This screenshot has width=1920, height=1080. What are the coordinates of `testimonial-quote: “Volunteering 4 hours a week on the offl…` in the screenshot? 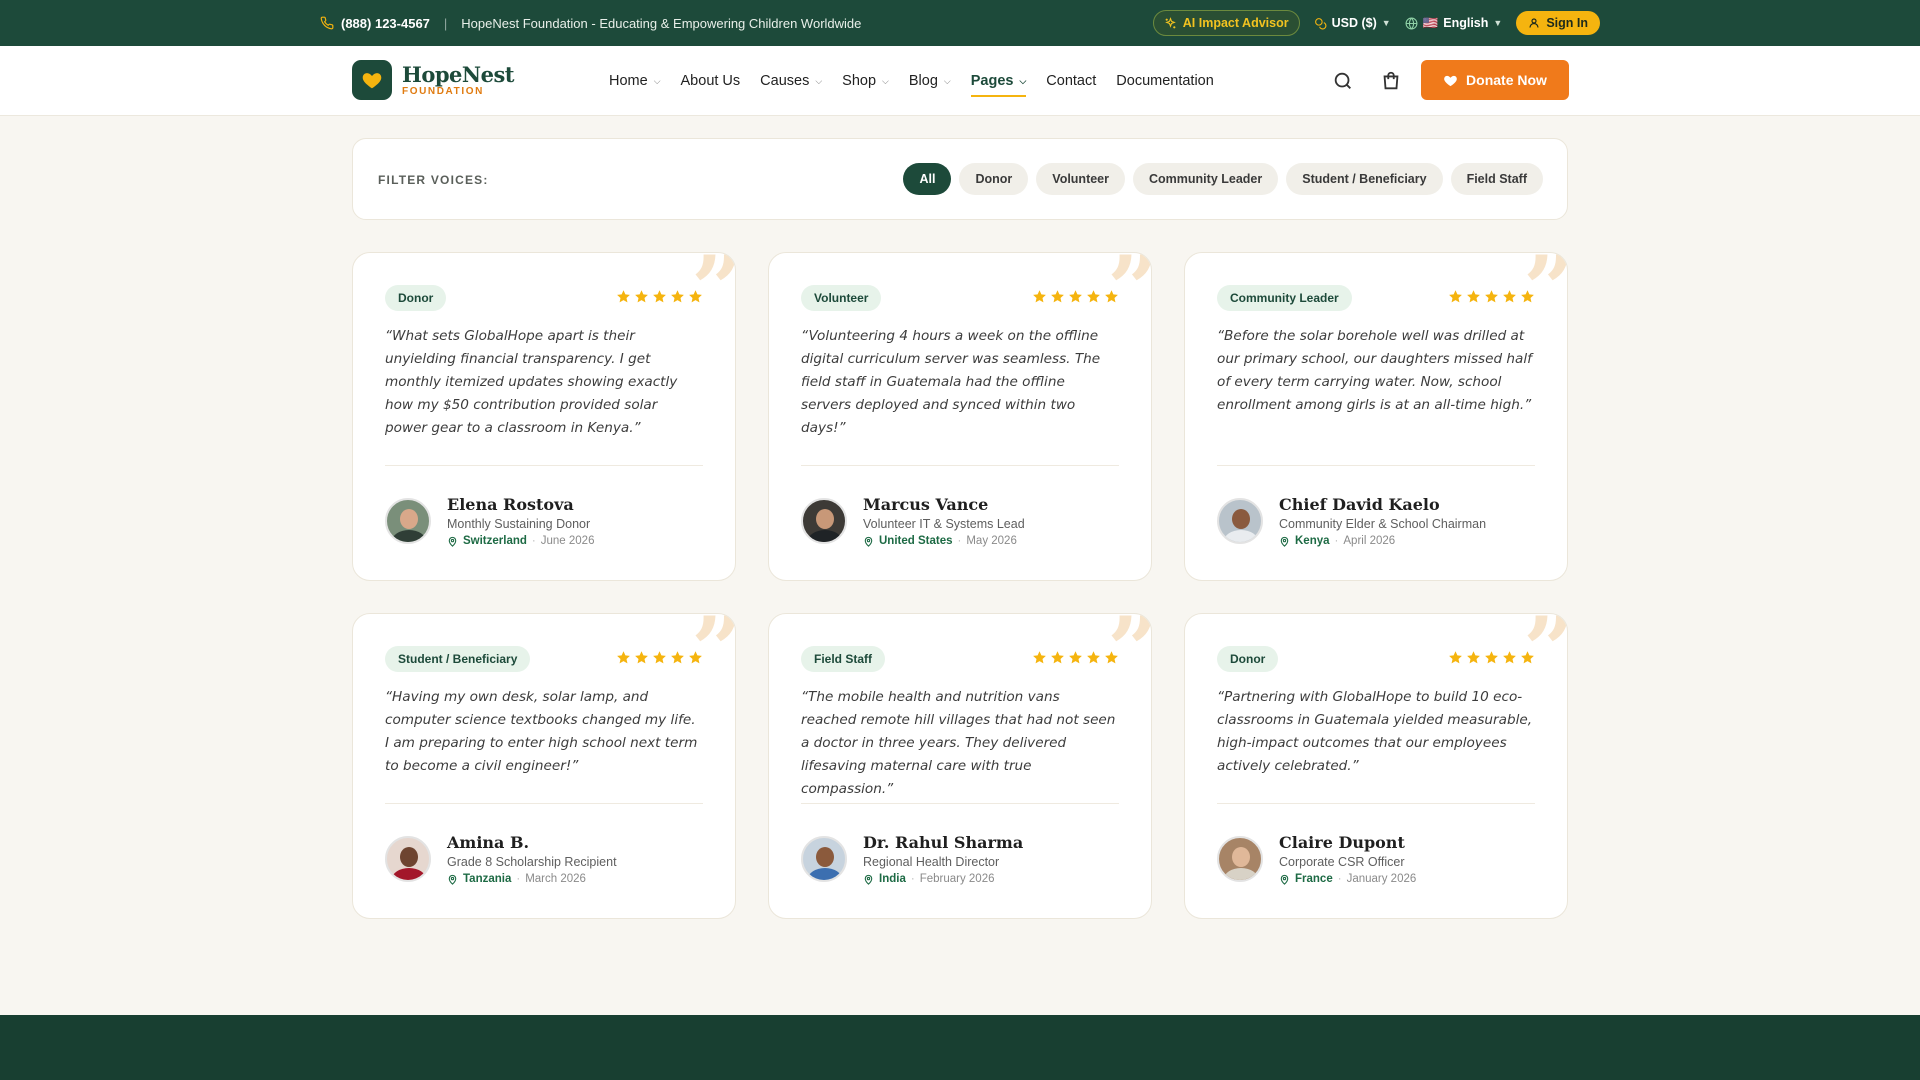 It's located at (951, 382).